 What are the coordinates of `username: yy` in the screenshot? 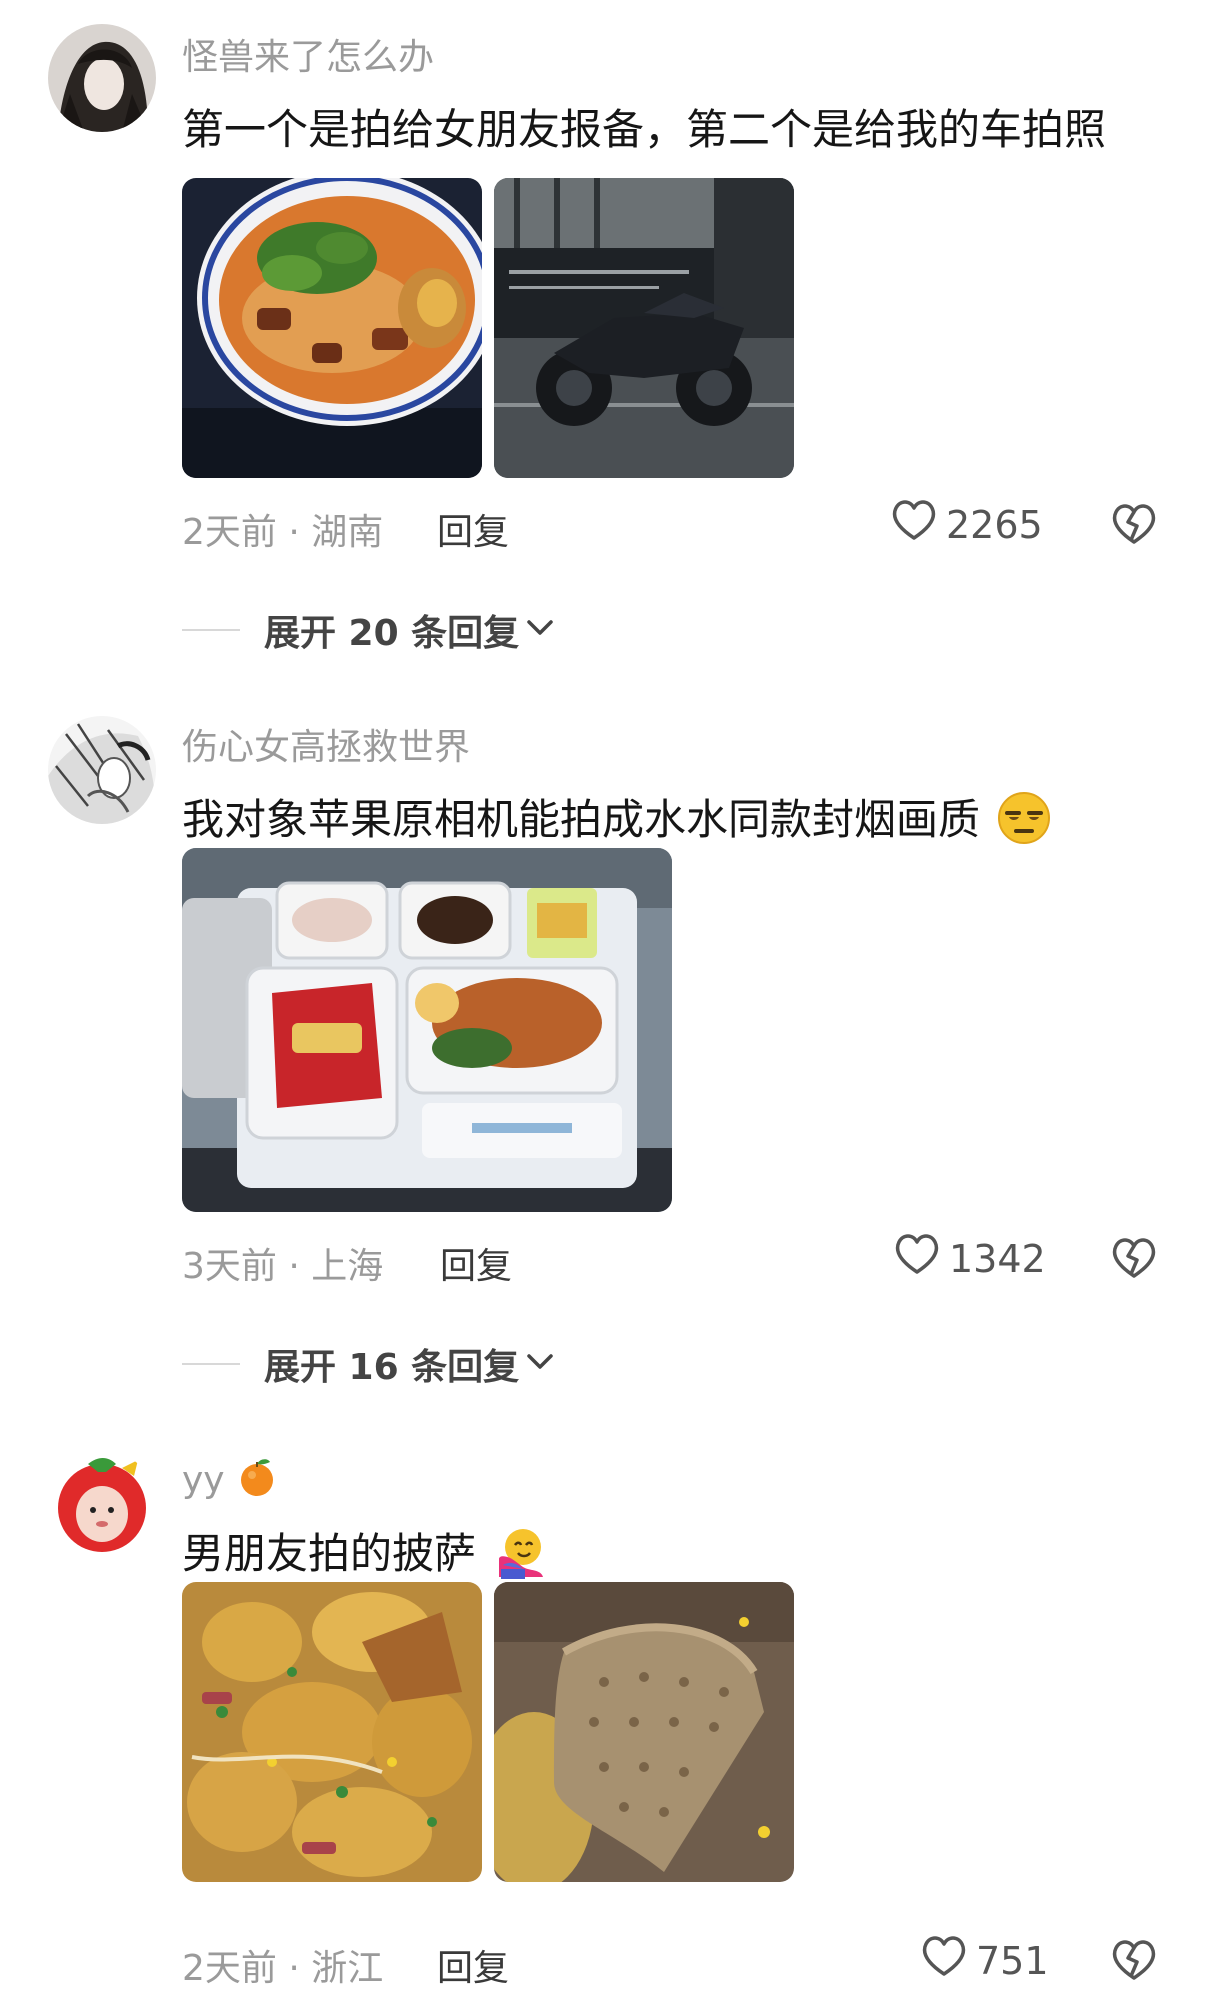 It's located at (203, 1480).